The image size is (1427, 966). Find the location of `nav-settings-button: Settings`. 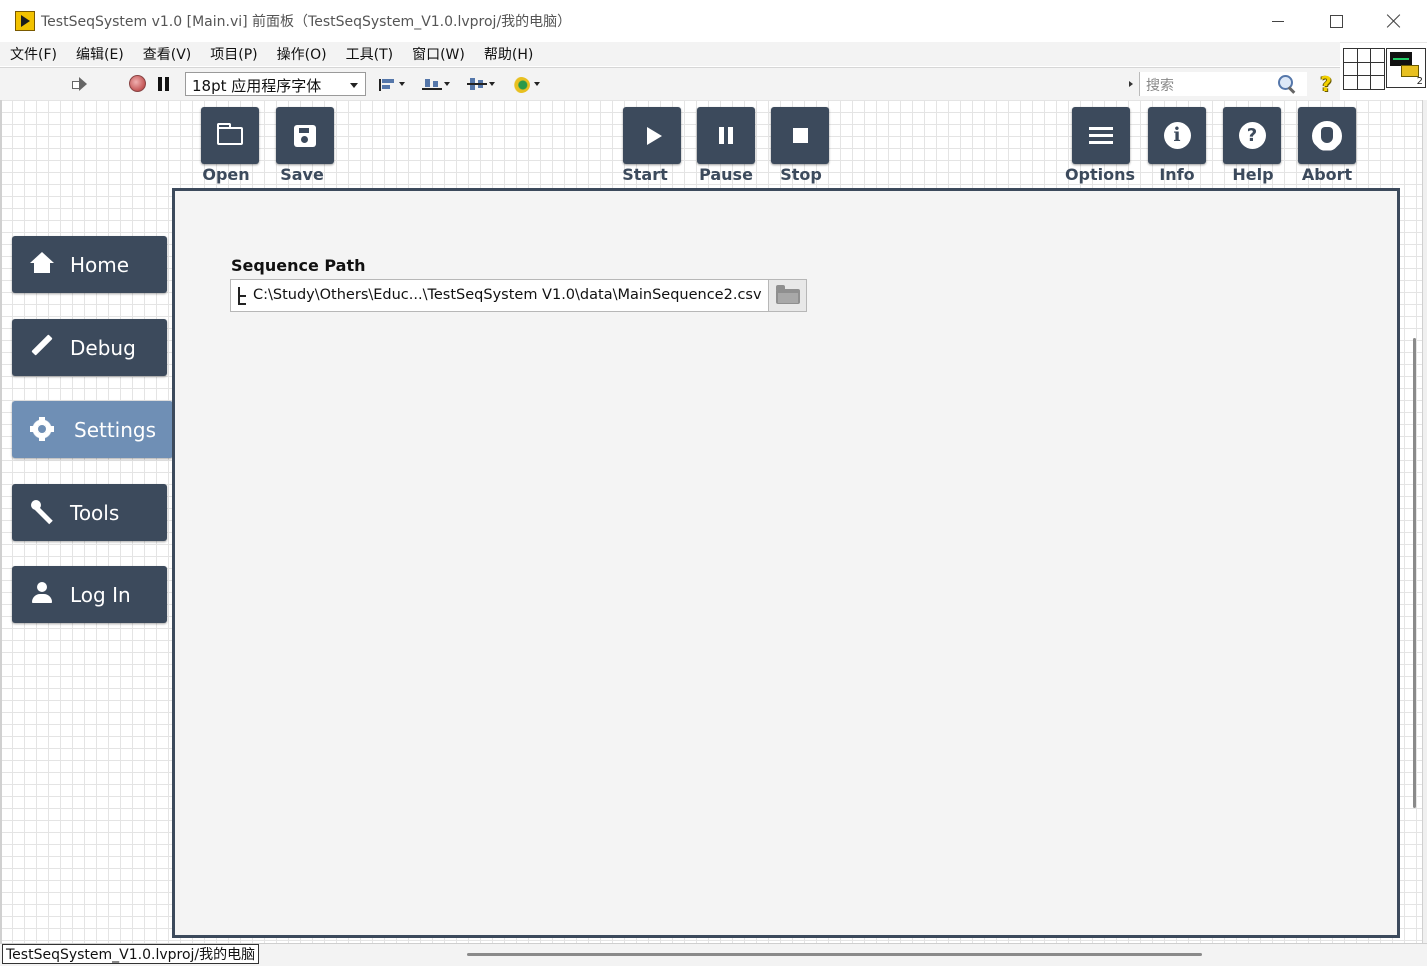

nav-settings-button: Settings is located at coordinates (92, 429).